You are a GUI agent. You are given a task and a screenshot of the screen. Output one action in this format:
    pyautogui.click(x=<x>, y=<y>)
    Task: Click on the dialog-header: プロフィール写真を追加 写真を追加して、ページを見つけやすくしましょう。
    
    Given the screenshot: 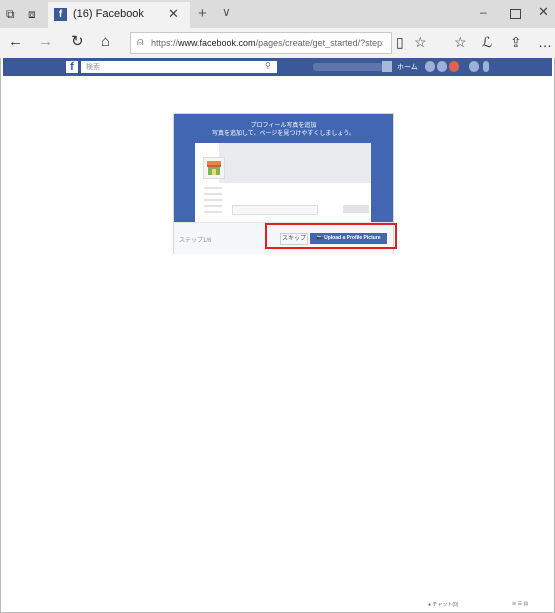 What is the action you would take?
    pyautogui.click(x=283, y=168)
    